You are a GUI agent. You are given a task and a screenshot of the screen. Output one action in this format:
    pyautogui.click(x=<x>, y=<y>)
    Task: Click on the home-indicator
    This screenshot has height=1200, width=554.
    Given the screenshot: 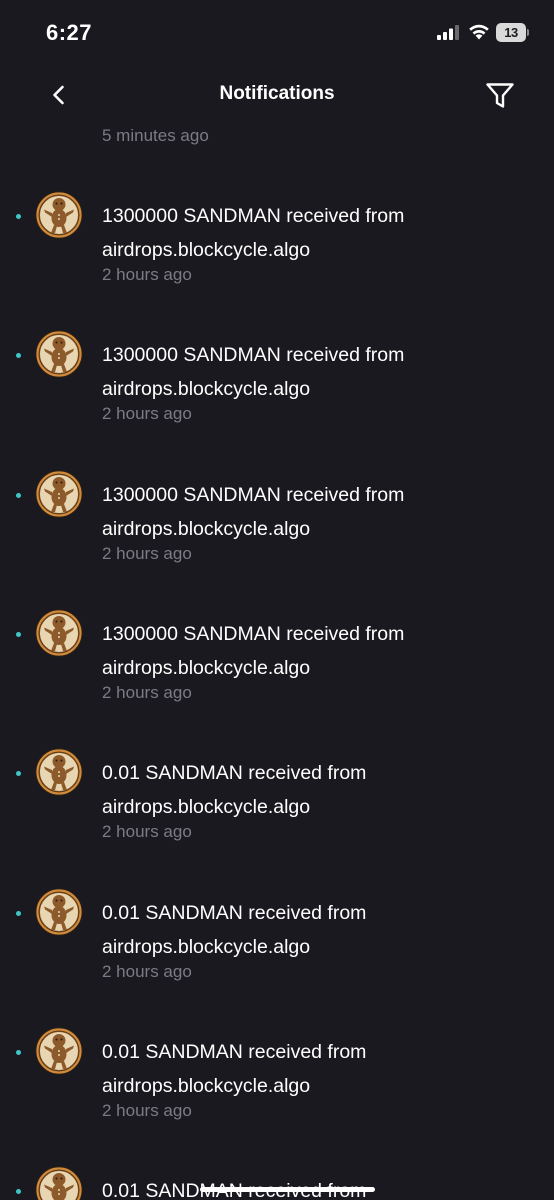 What is the action you would take?
    pyautogui.click(x=287, y=1189)
    